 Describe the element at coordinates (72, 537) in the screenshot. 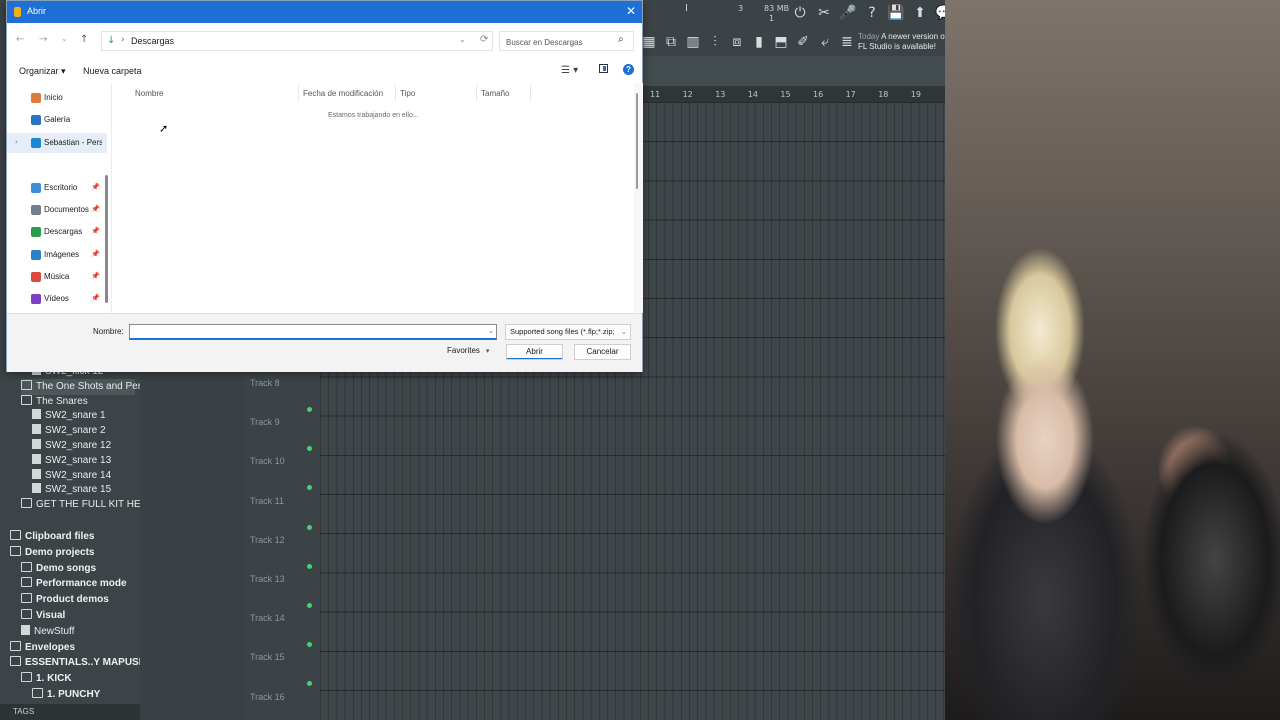

I see `browser-item: Clipboard files` at that location.